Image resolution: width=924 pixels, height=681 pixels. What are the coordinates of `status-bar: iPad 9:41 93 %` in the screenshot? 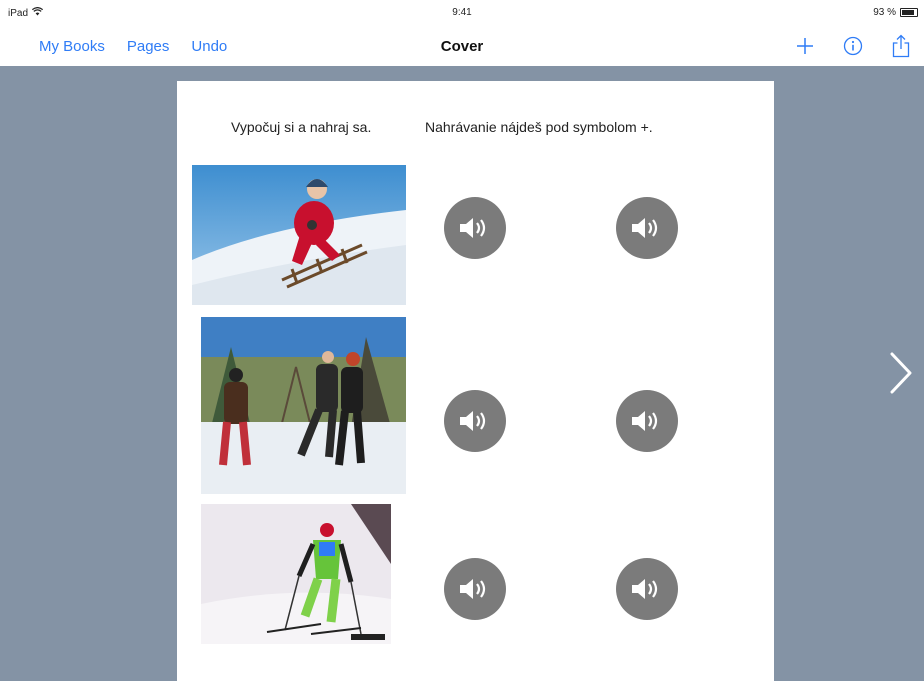 It's located at (462, 13).